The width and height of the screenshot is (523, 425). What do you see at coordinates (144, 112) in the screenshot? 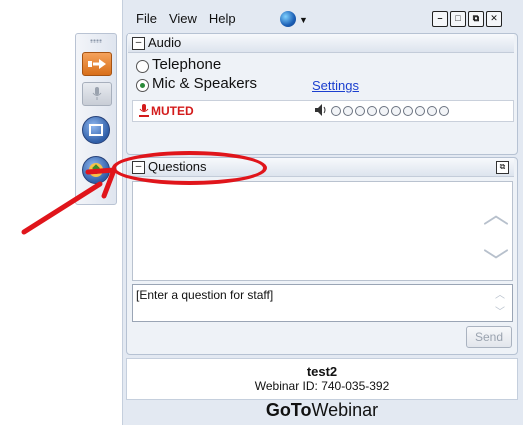
I see `microphone-muted-icon` at bounding box center [144, 112].